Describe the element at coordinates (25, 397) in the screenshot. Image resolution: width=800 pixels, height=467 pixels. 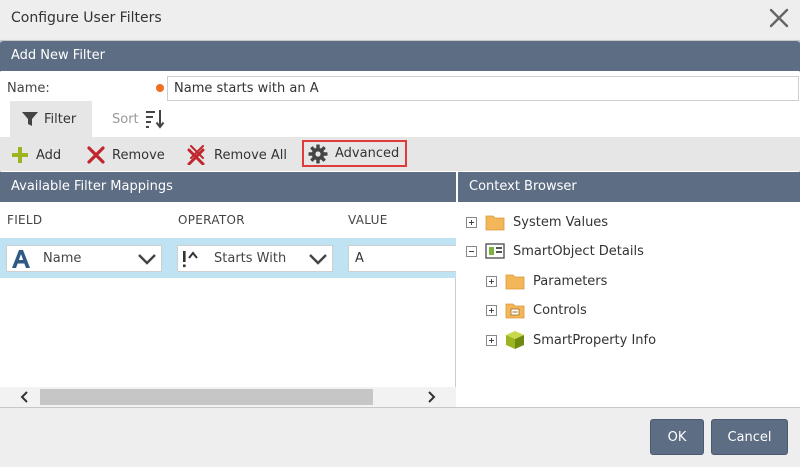
I see `scroll-left-icon` at that location.